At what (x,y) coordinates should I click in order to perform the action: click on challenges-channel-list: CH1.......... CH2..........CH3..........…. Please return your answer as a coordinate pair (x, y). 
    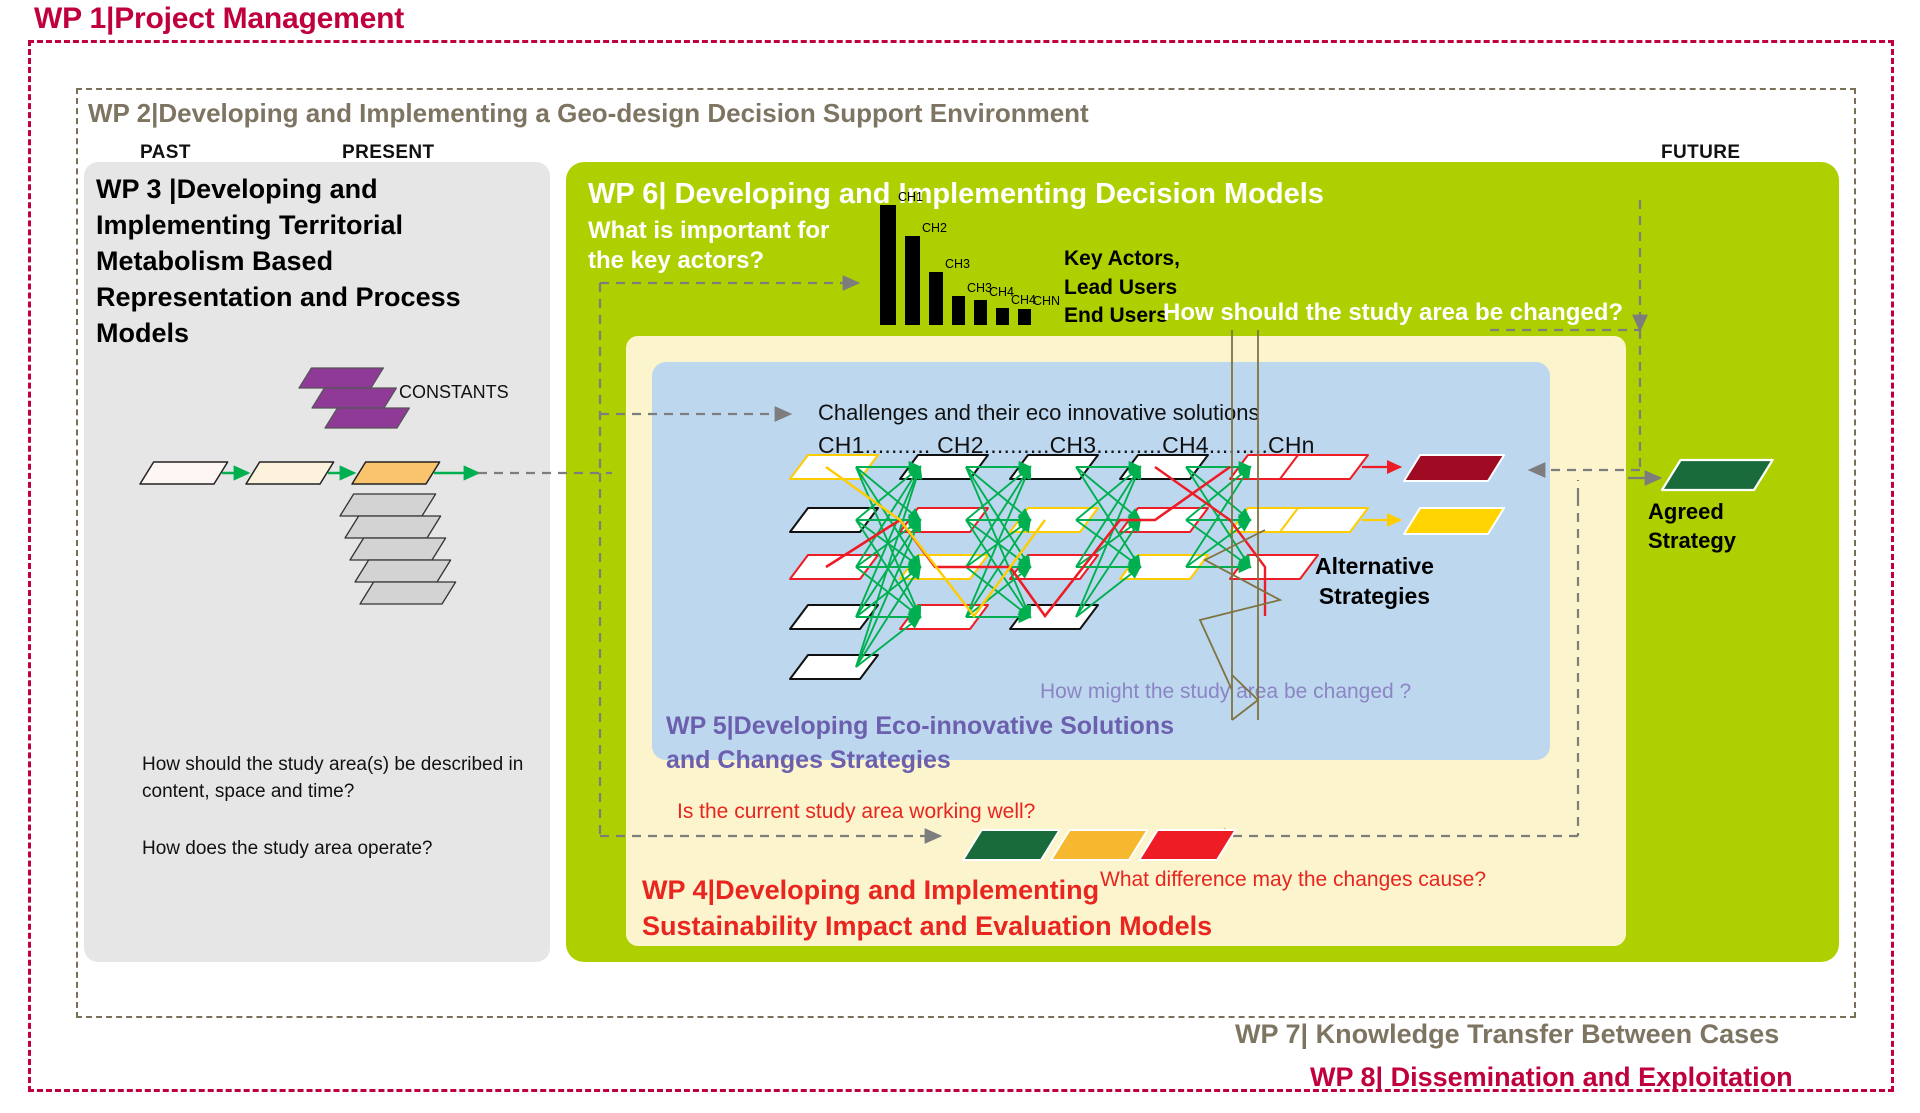
    Looking at the image, I should click on (1066, 445).